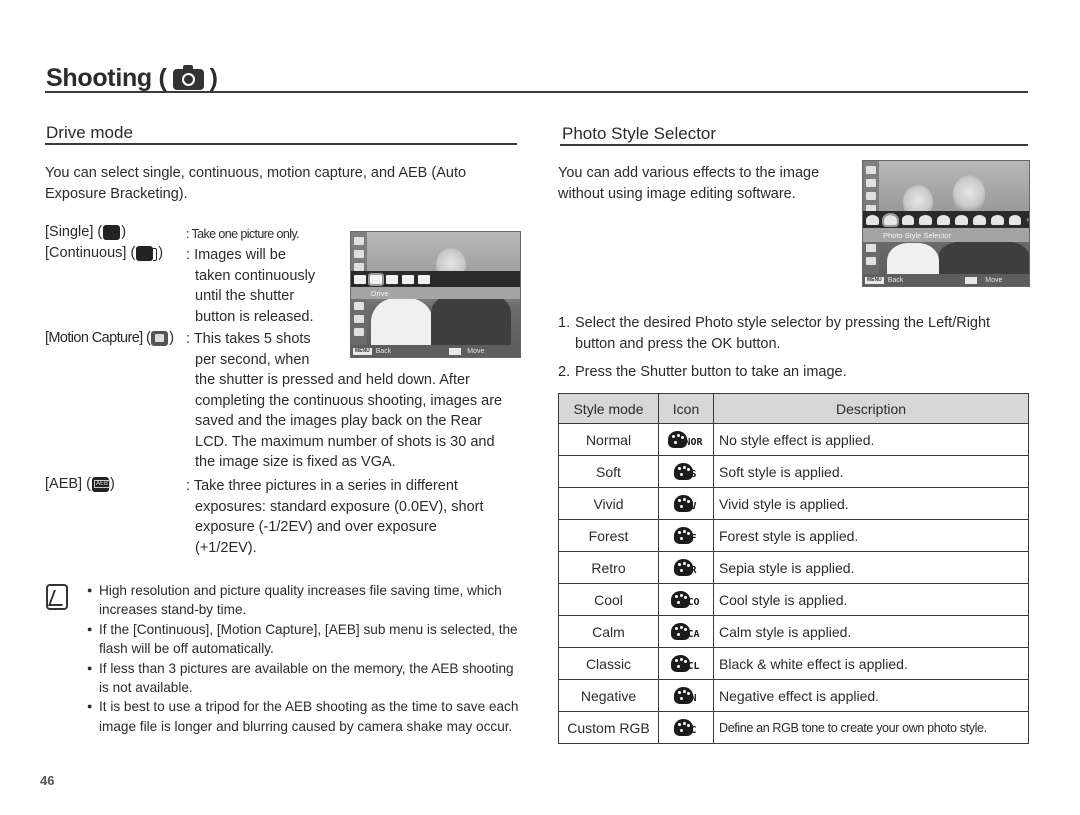 This screenshot has width=1080, height=815. What do you see at coordinates (252, 339) in the screenshot?
I see `option-desc-line: This takes 5 shots` at bounding box center [252, 339].